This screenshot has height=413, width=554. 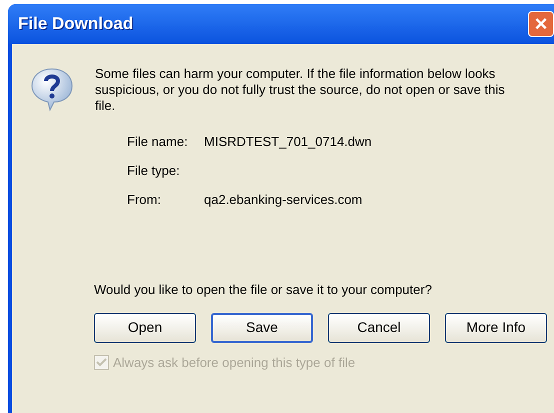 I want to click on dialog-button: More Info, so click(x=496, y=327).